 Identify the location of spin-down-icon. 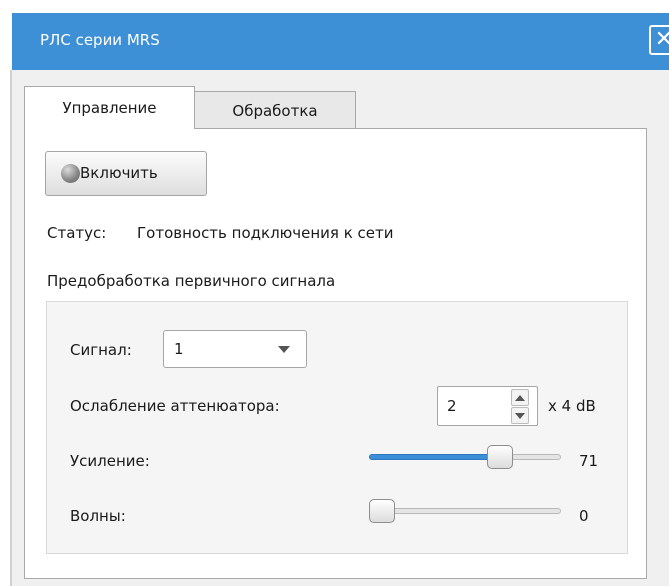
(520, 415).